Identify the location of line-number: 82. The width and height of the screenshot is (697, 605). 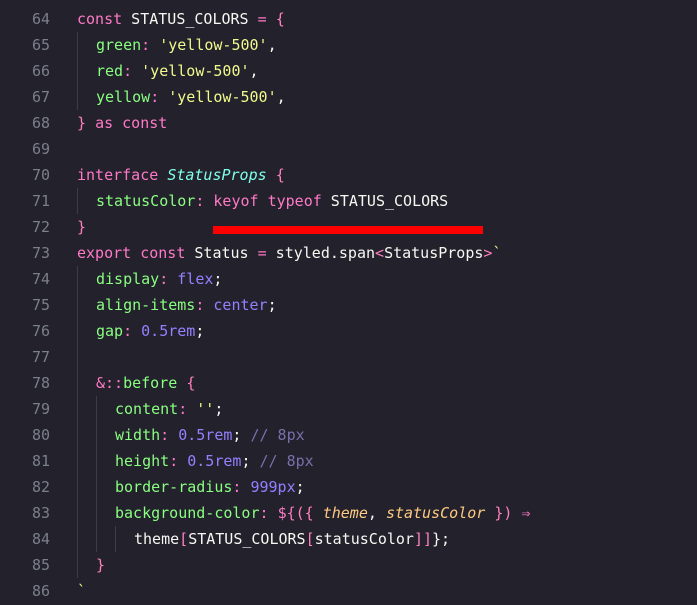
(40, 487).